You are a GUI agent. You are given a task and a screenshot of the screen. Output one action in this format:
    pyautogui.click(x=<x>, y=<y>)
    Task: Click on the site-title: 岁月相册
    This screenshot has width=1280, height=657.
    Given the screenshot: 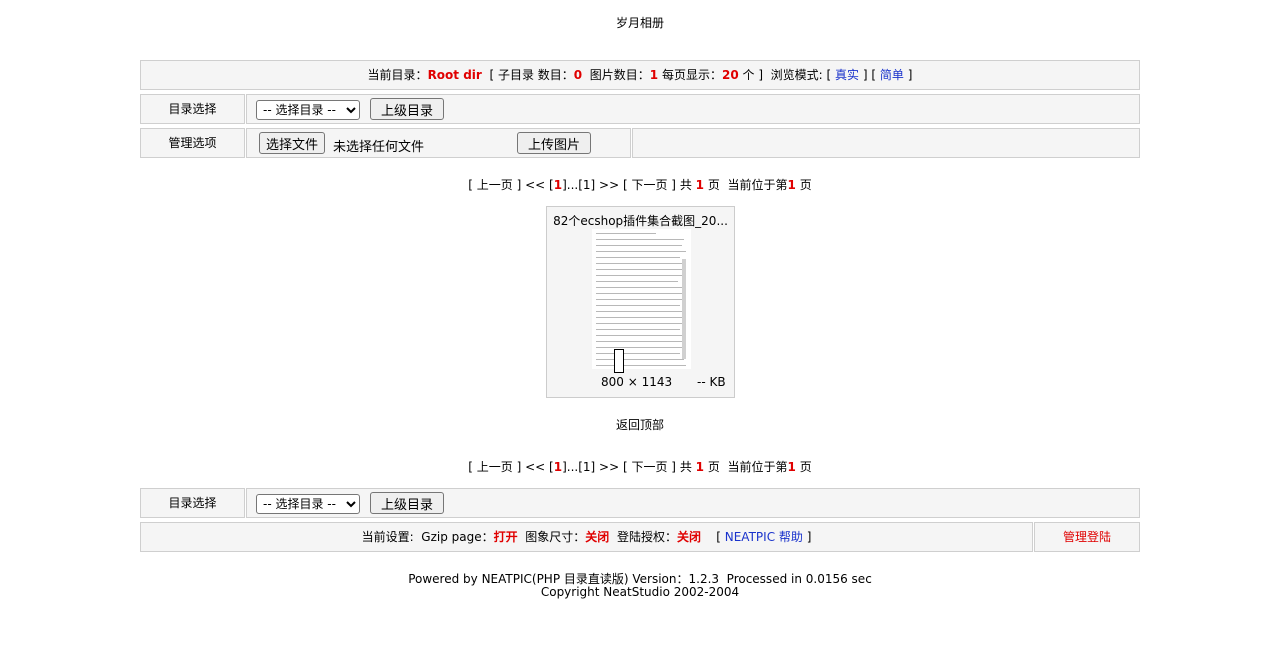 What is the action you would take?
    pyautogui.click(x=639, y=23)
    